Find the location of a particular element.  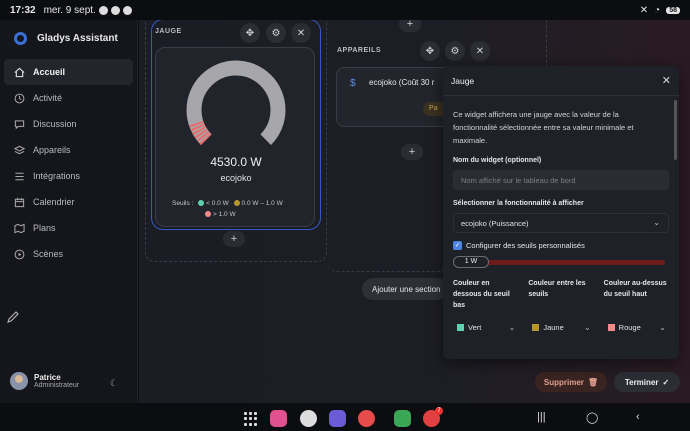

color-below-label: Couleur en dessous du seuil bas is located at coordinates (481, 294).